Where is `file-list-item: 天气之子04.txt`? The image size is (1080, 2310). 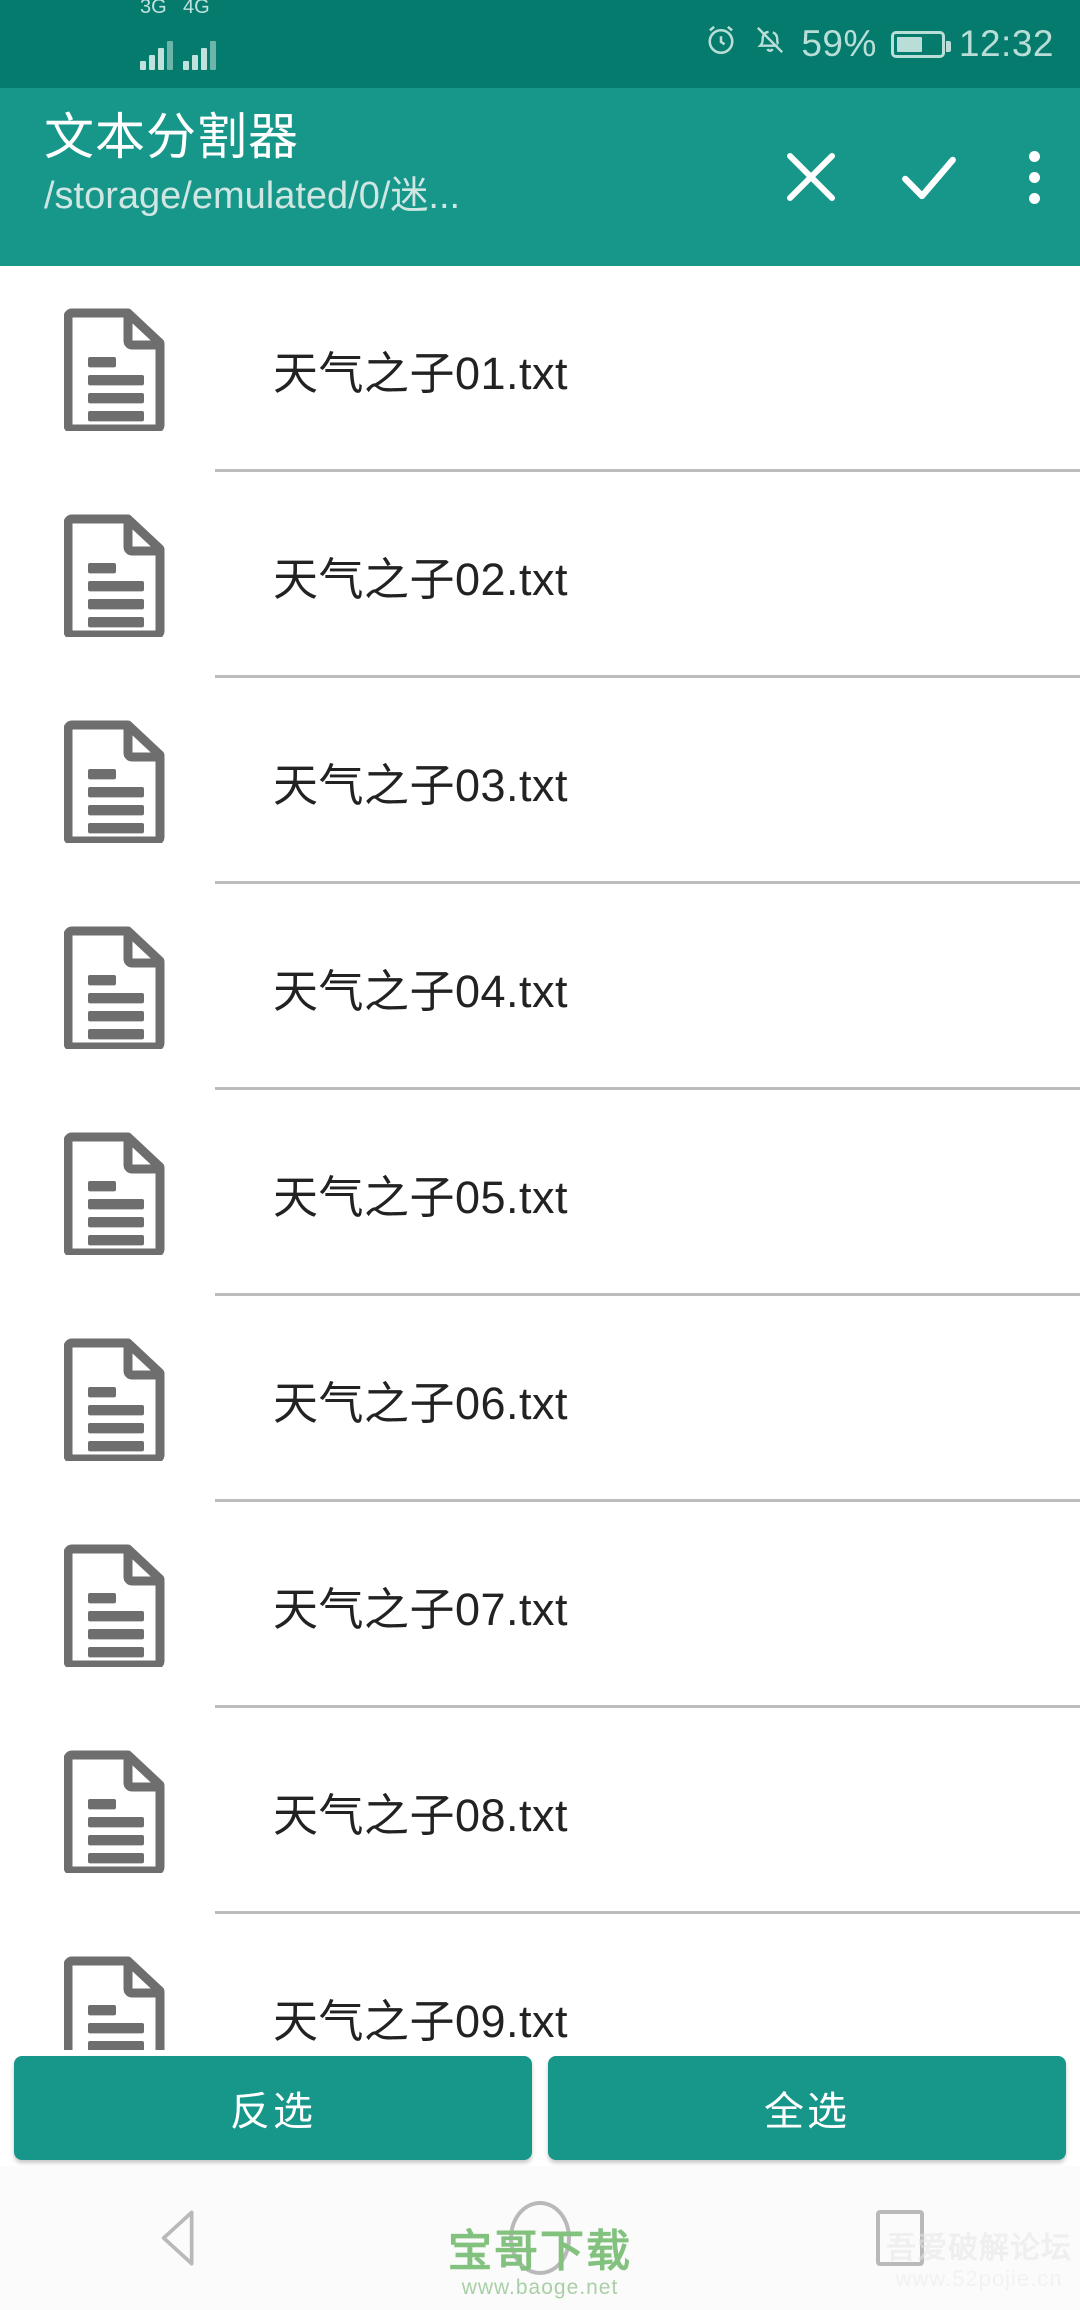
file-list-item: 天气之子04.txt is located at coordinates (540, 987).